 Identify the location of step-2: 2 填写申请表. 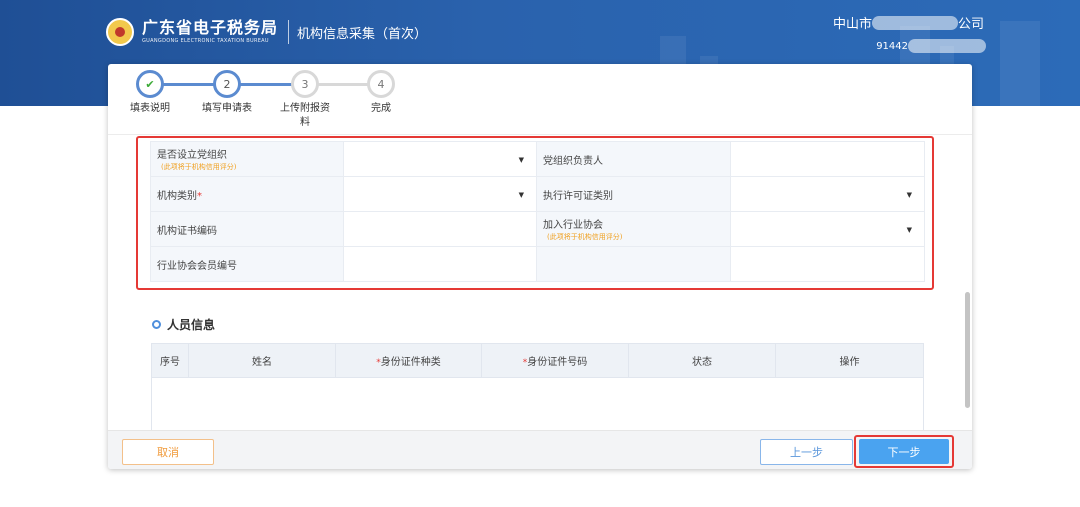
(227, 93).